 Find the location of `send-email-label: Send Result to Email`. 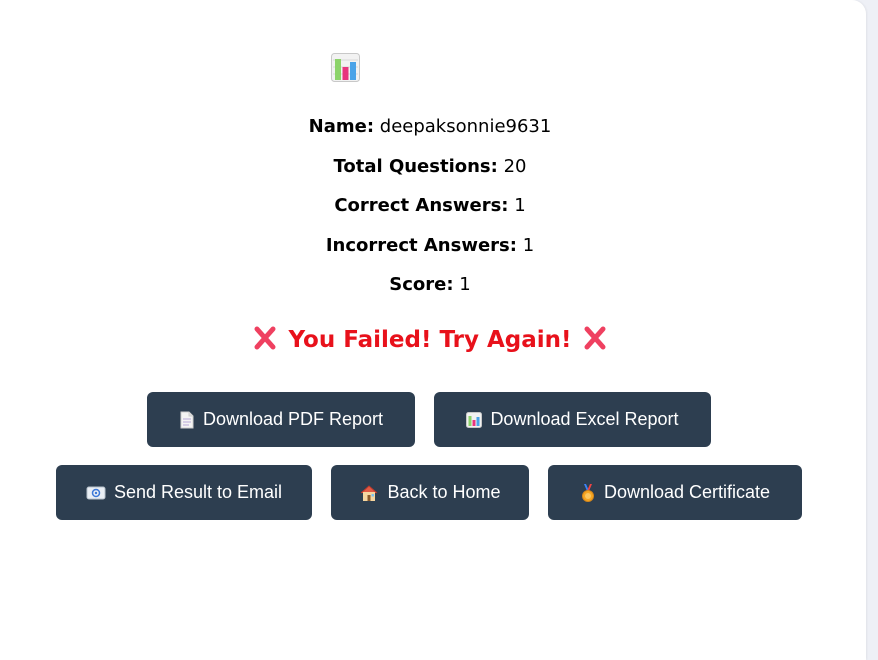

send-email-label: Send Result to Email is located at coordinates (198, 492).